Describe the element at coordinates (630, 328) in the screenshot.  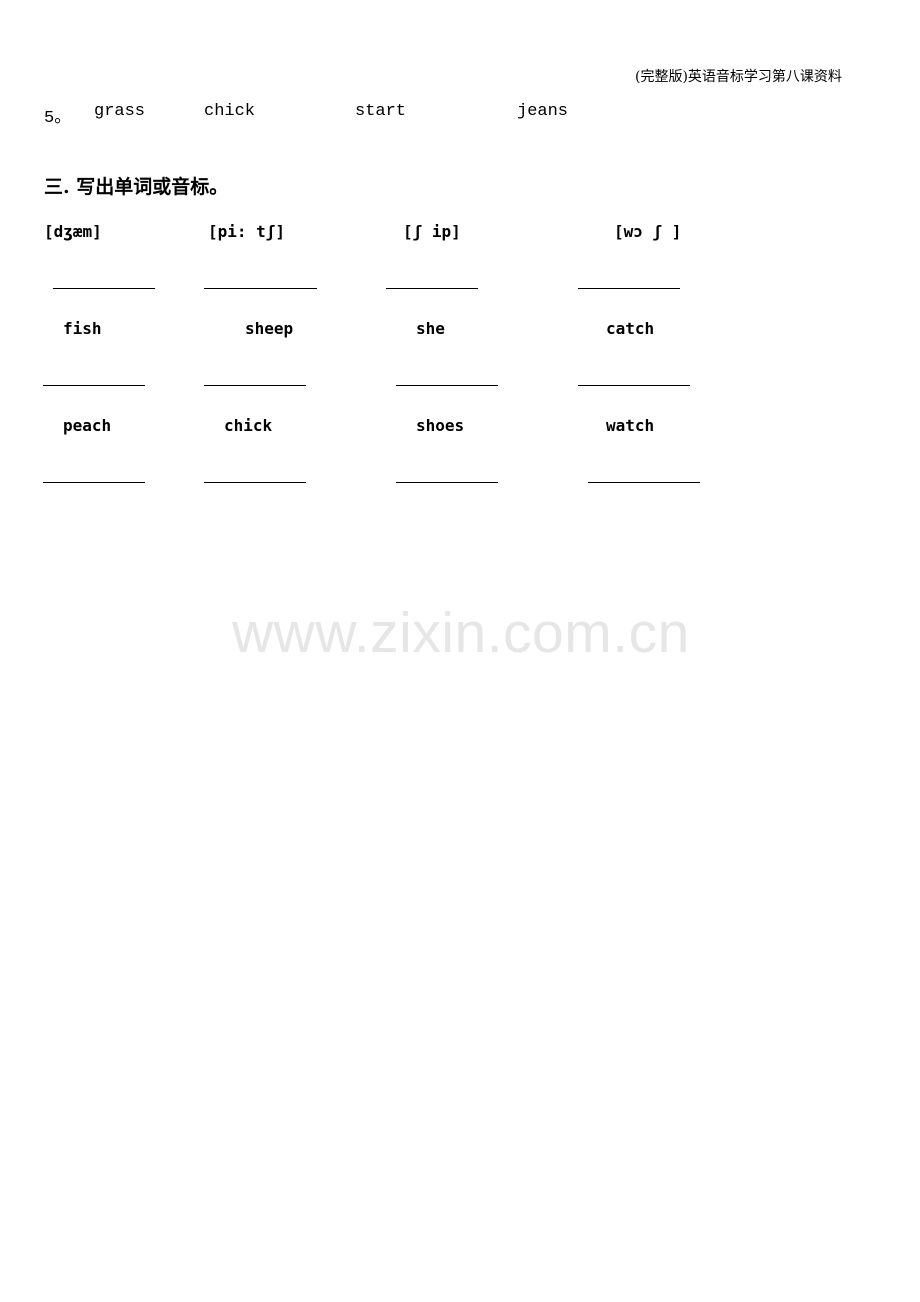
I see `word-catch: catch` at that location.